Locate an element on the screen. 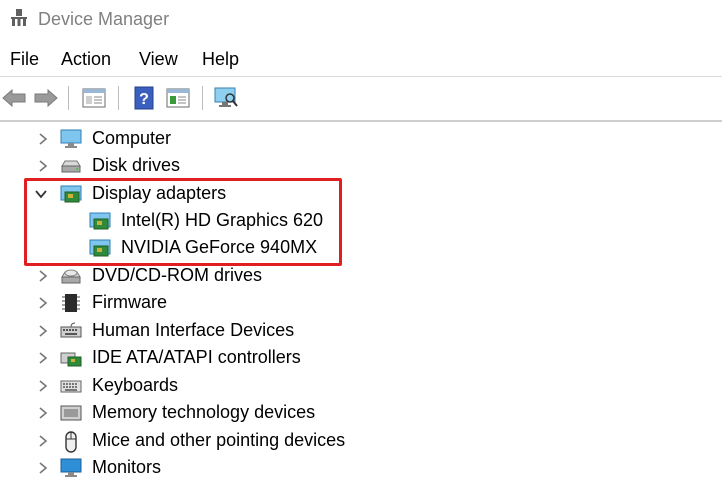 This screenshot has width=722, height=486. tree-item-dvd-cd-rom: DVD/CD-ROM drives is located at coordinates (361, 276).